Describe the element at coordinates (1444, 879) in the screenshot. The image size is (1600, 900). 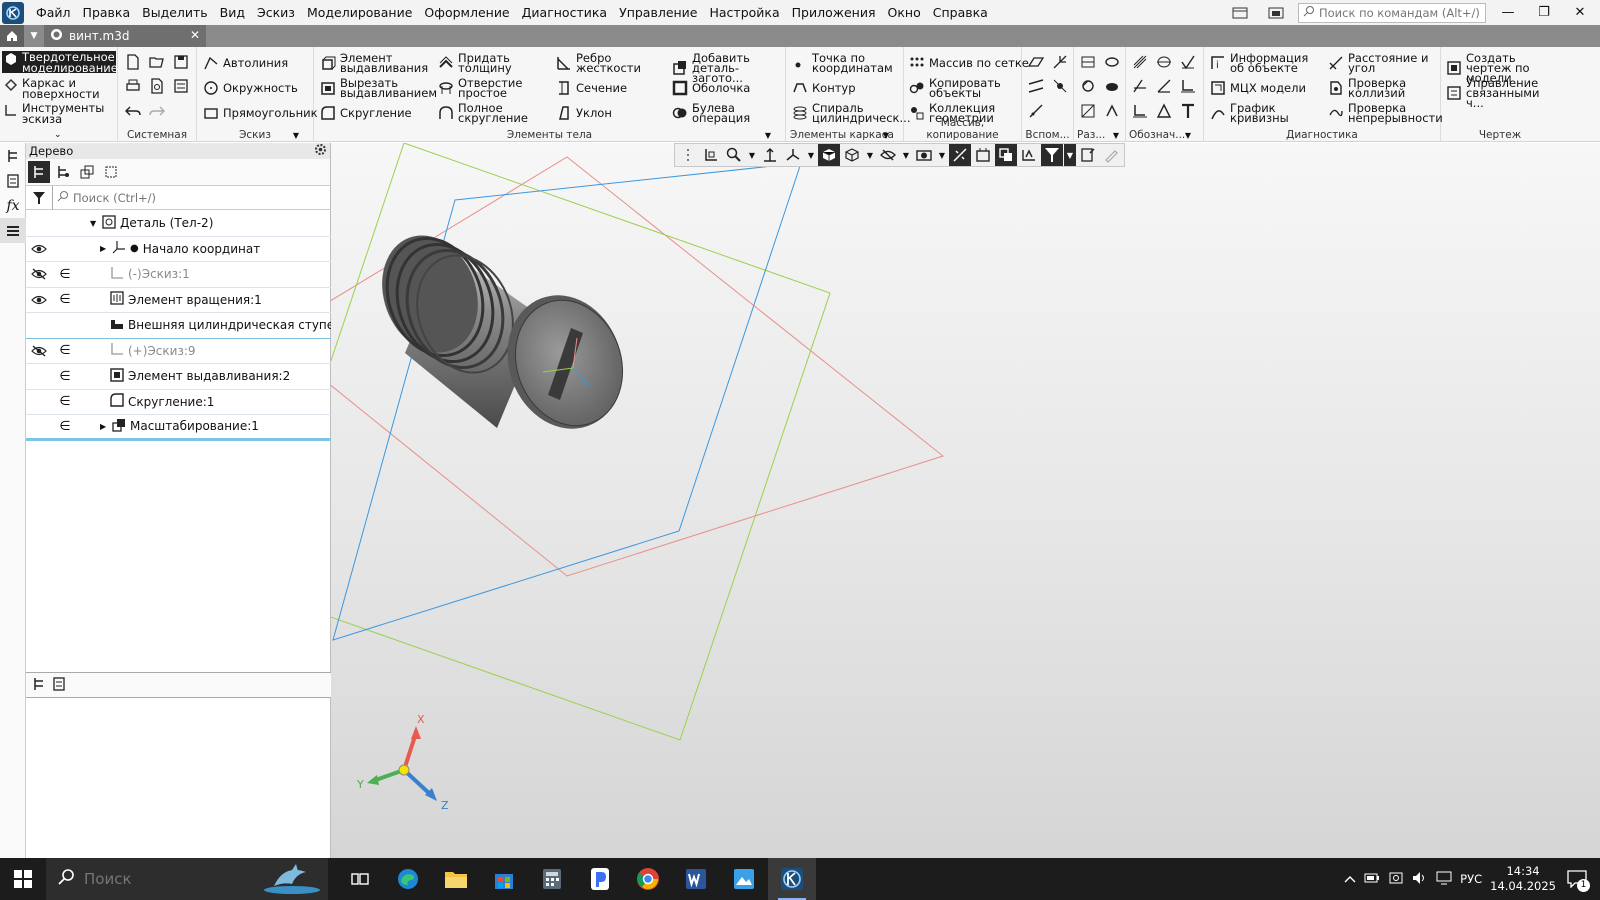
I see `network-icon` at that location.